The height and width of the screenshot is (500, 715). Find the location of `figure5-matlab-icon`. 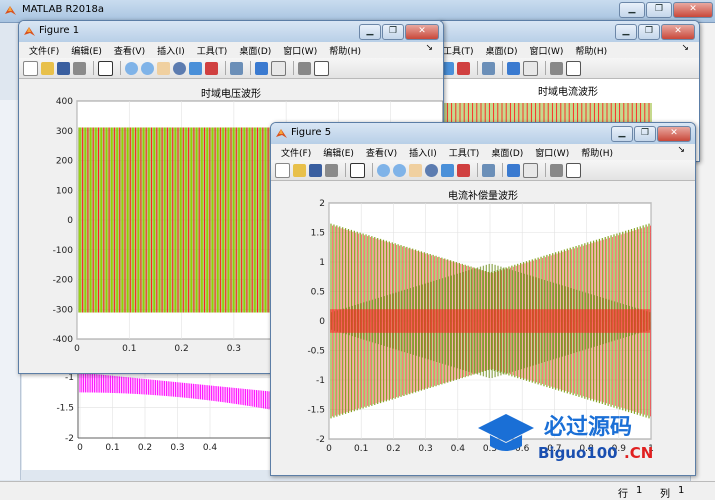

figure5-matlab-icon is located at coordinates (281, 133).